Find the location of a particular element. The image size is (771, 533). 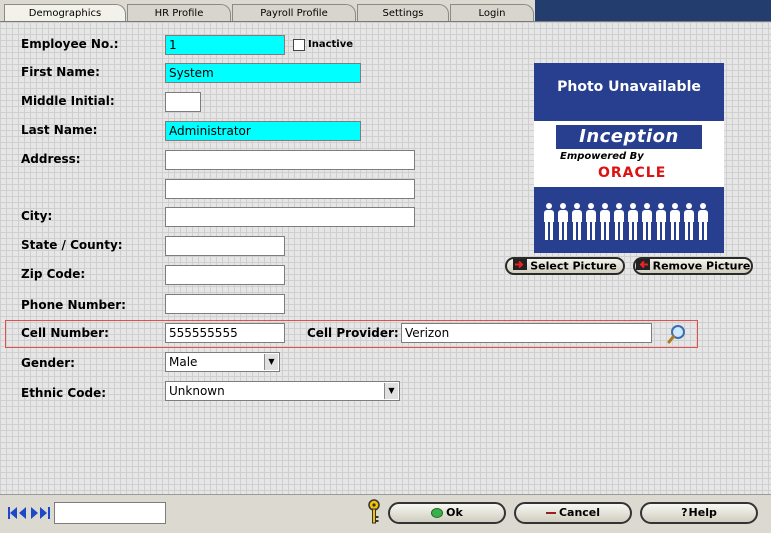

logo-partner: ORACLE is located at coordinates (632, 173).